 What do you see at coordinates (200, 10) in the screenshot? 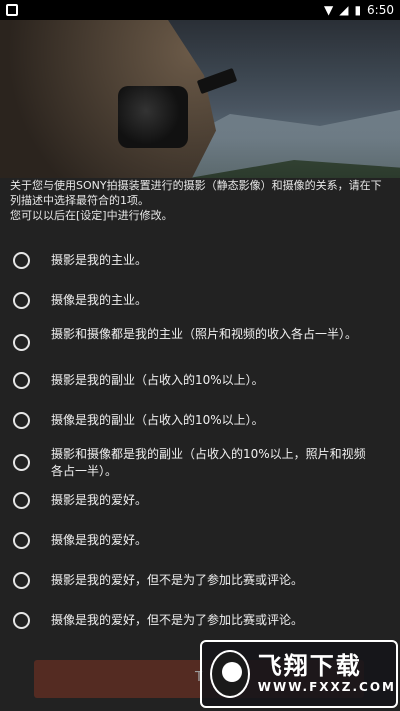
I see `status-bar: ▼ ◢ ▮ 6:50` at bounding box center [200, 10].